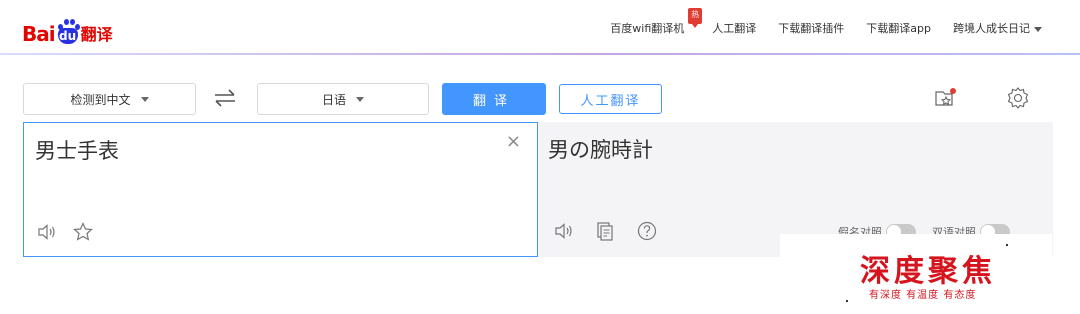 Image resolution: width=1080 pixels, height=314 pixels. I want to click on logo-product-name: 翻译, so click(96, 34).